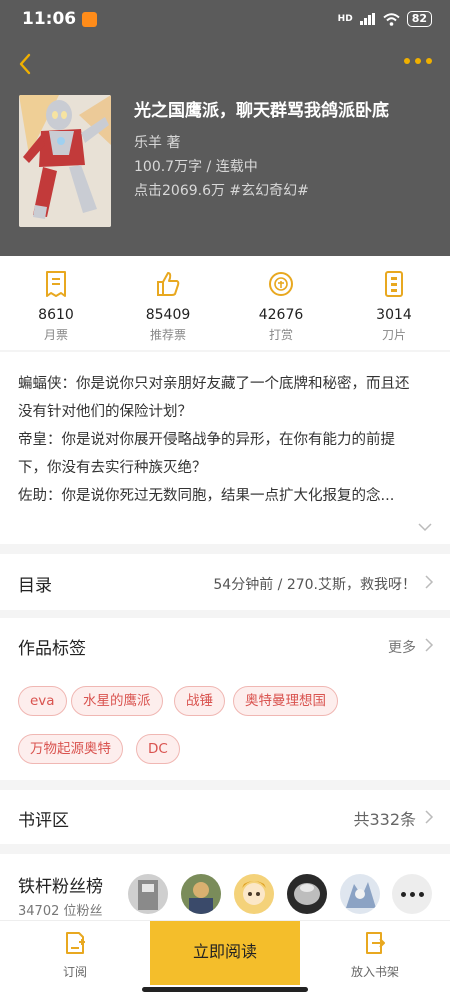 This screenshot has width=450, height=1000. What do you see at coordinates (225, 989) in the screenshot?
I see `home-indicator` at bounding box center [225, 989].